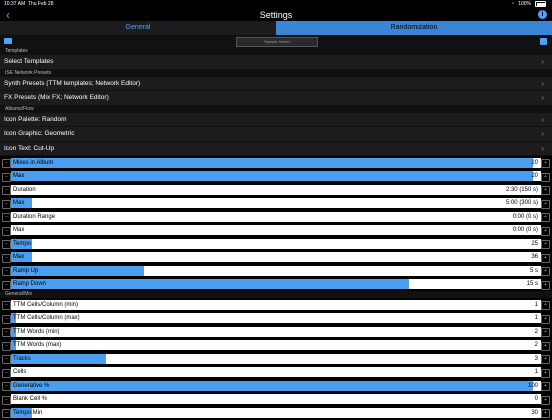 The height and width of the screenshot is (420, 552). What do you see at coordinates (276, 294) in the screenshot?
I see `section-header-general-mix: General/Mix` at bounding box center [276, 294].